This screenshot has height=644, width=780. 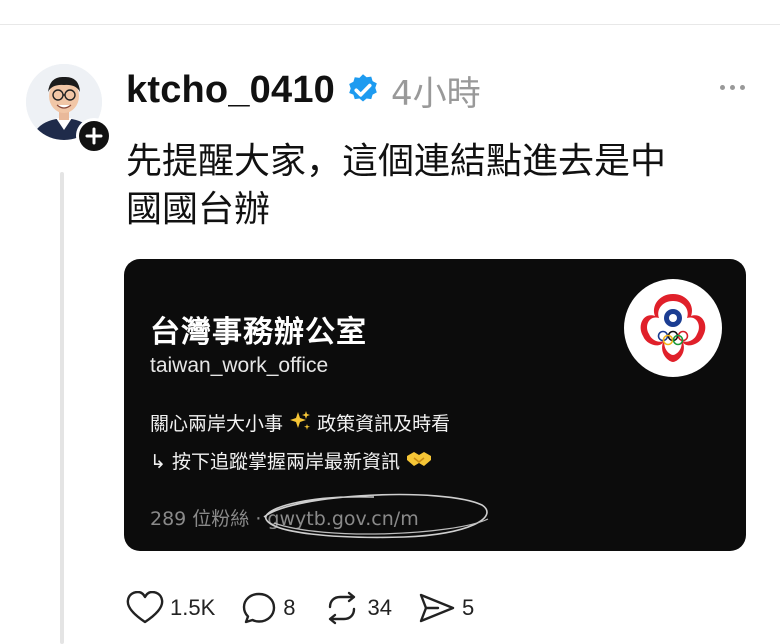 I want to click on verified-badge-icon, so click(x=363, y=90).